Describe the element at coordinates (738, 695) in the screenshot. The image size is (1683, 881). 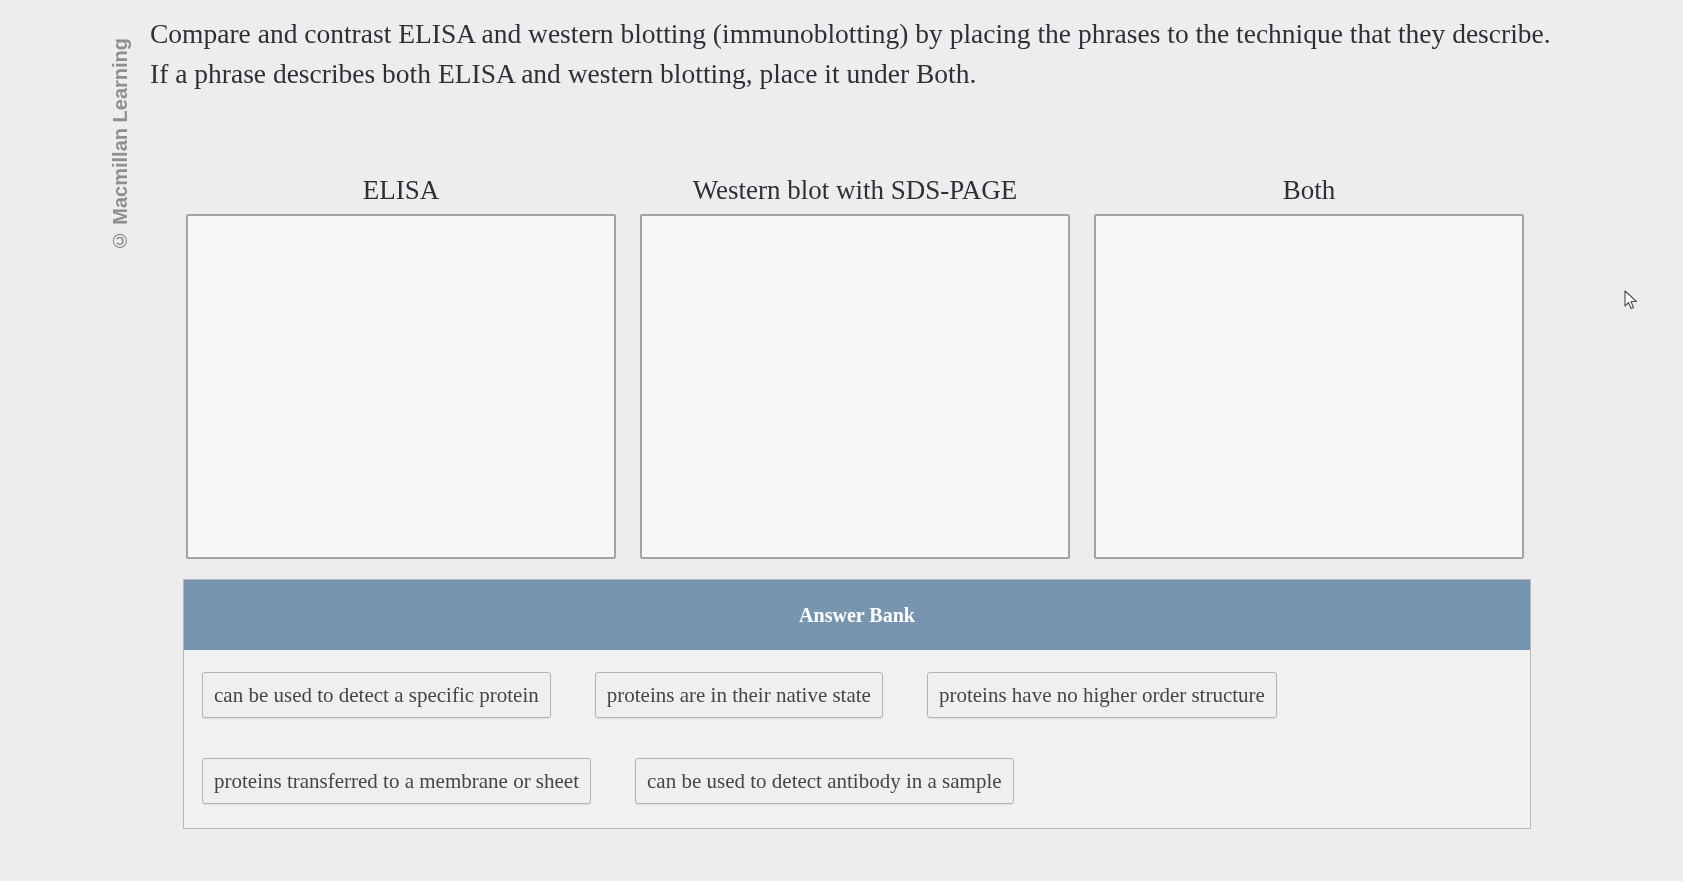
I see `draggable-phrase: proteins are in their native state` at that location.